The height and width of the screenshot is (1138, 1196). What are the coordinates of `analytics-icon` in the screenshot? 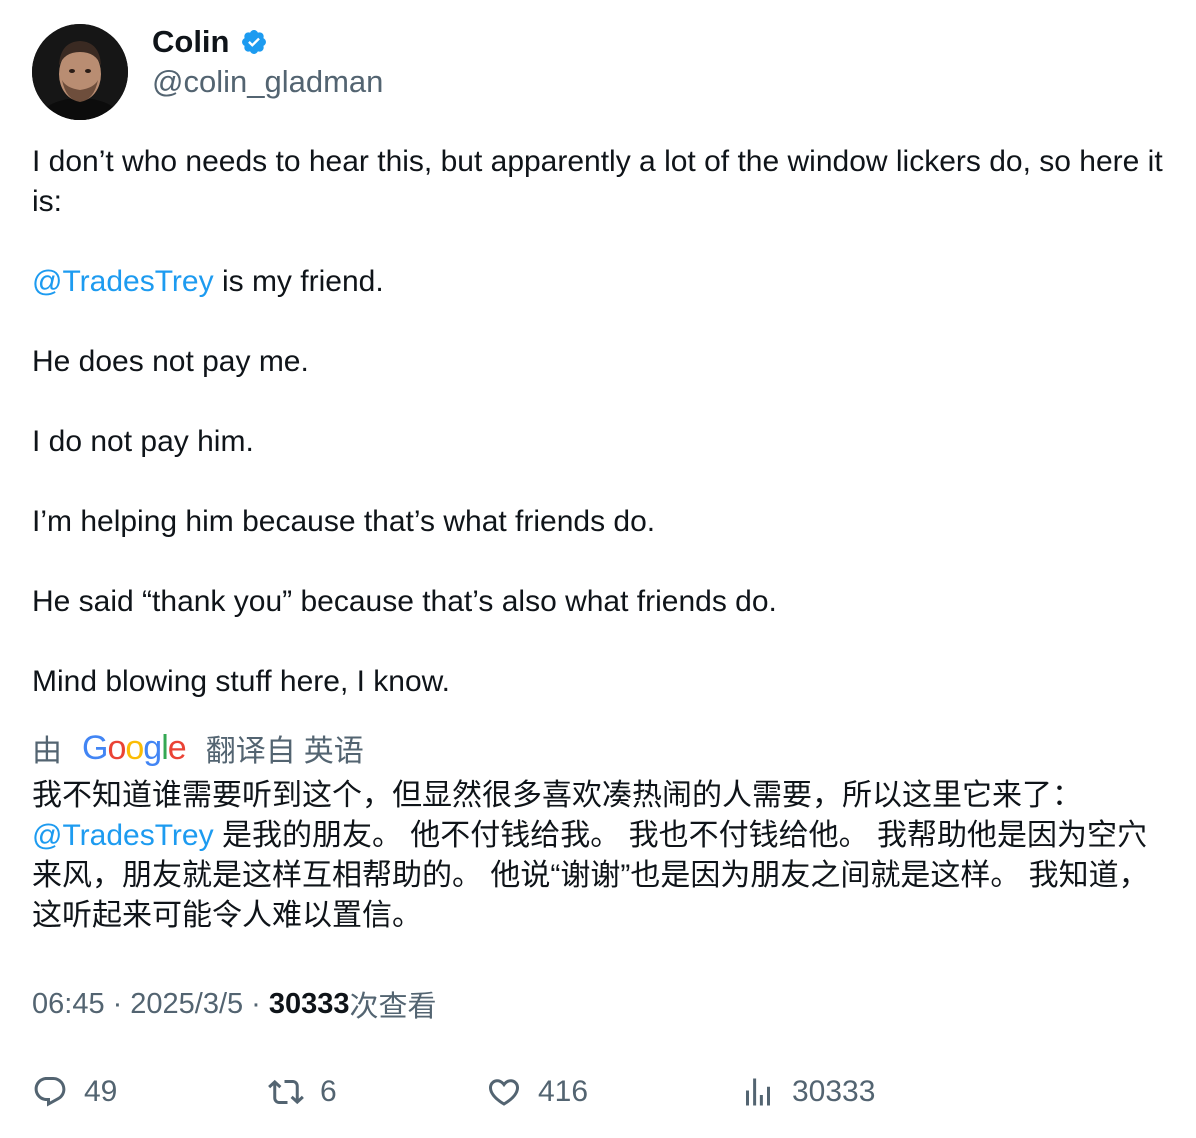 It's located at (758, 1092).